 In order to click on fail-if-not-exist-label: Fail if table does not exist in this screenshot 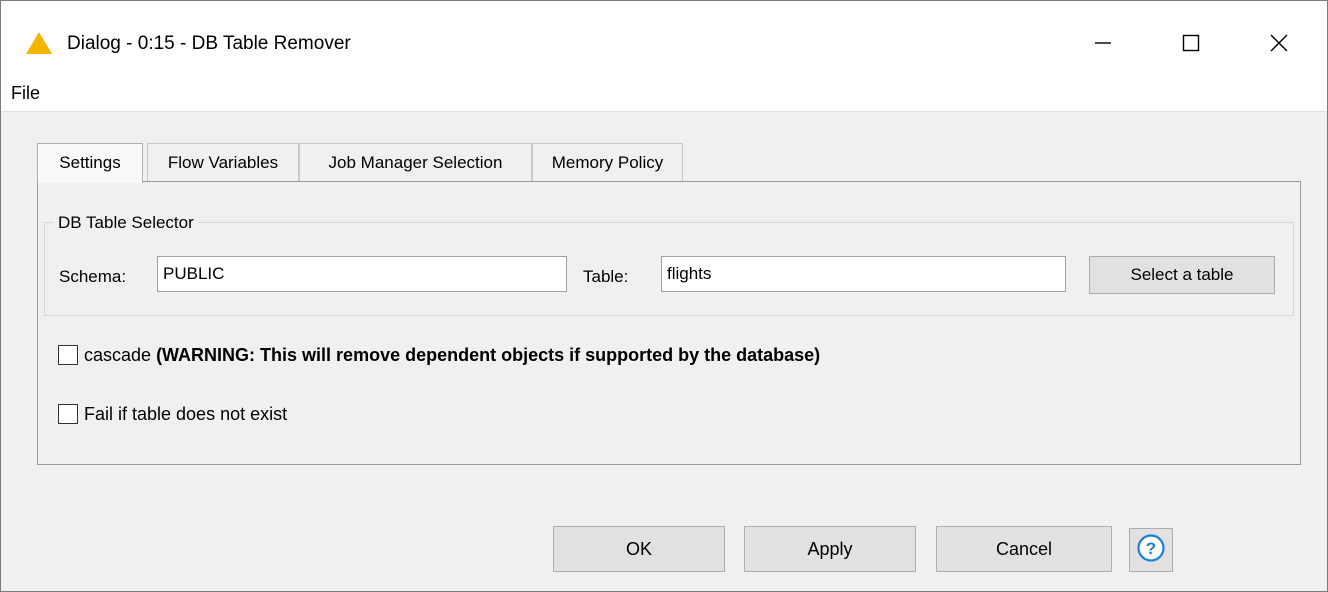, I will do `click(186, 414)`.